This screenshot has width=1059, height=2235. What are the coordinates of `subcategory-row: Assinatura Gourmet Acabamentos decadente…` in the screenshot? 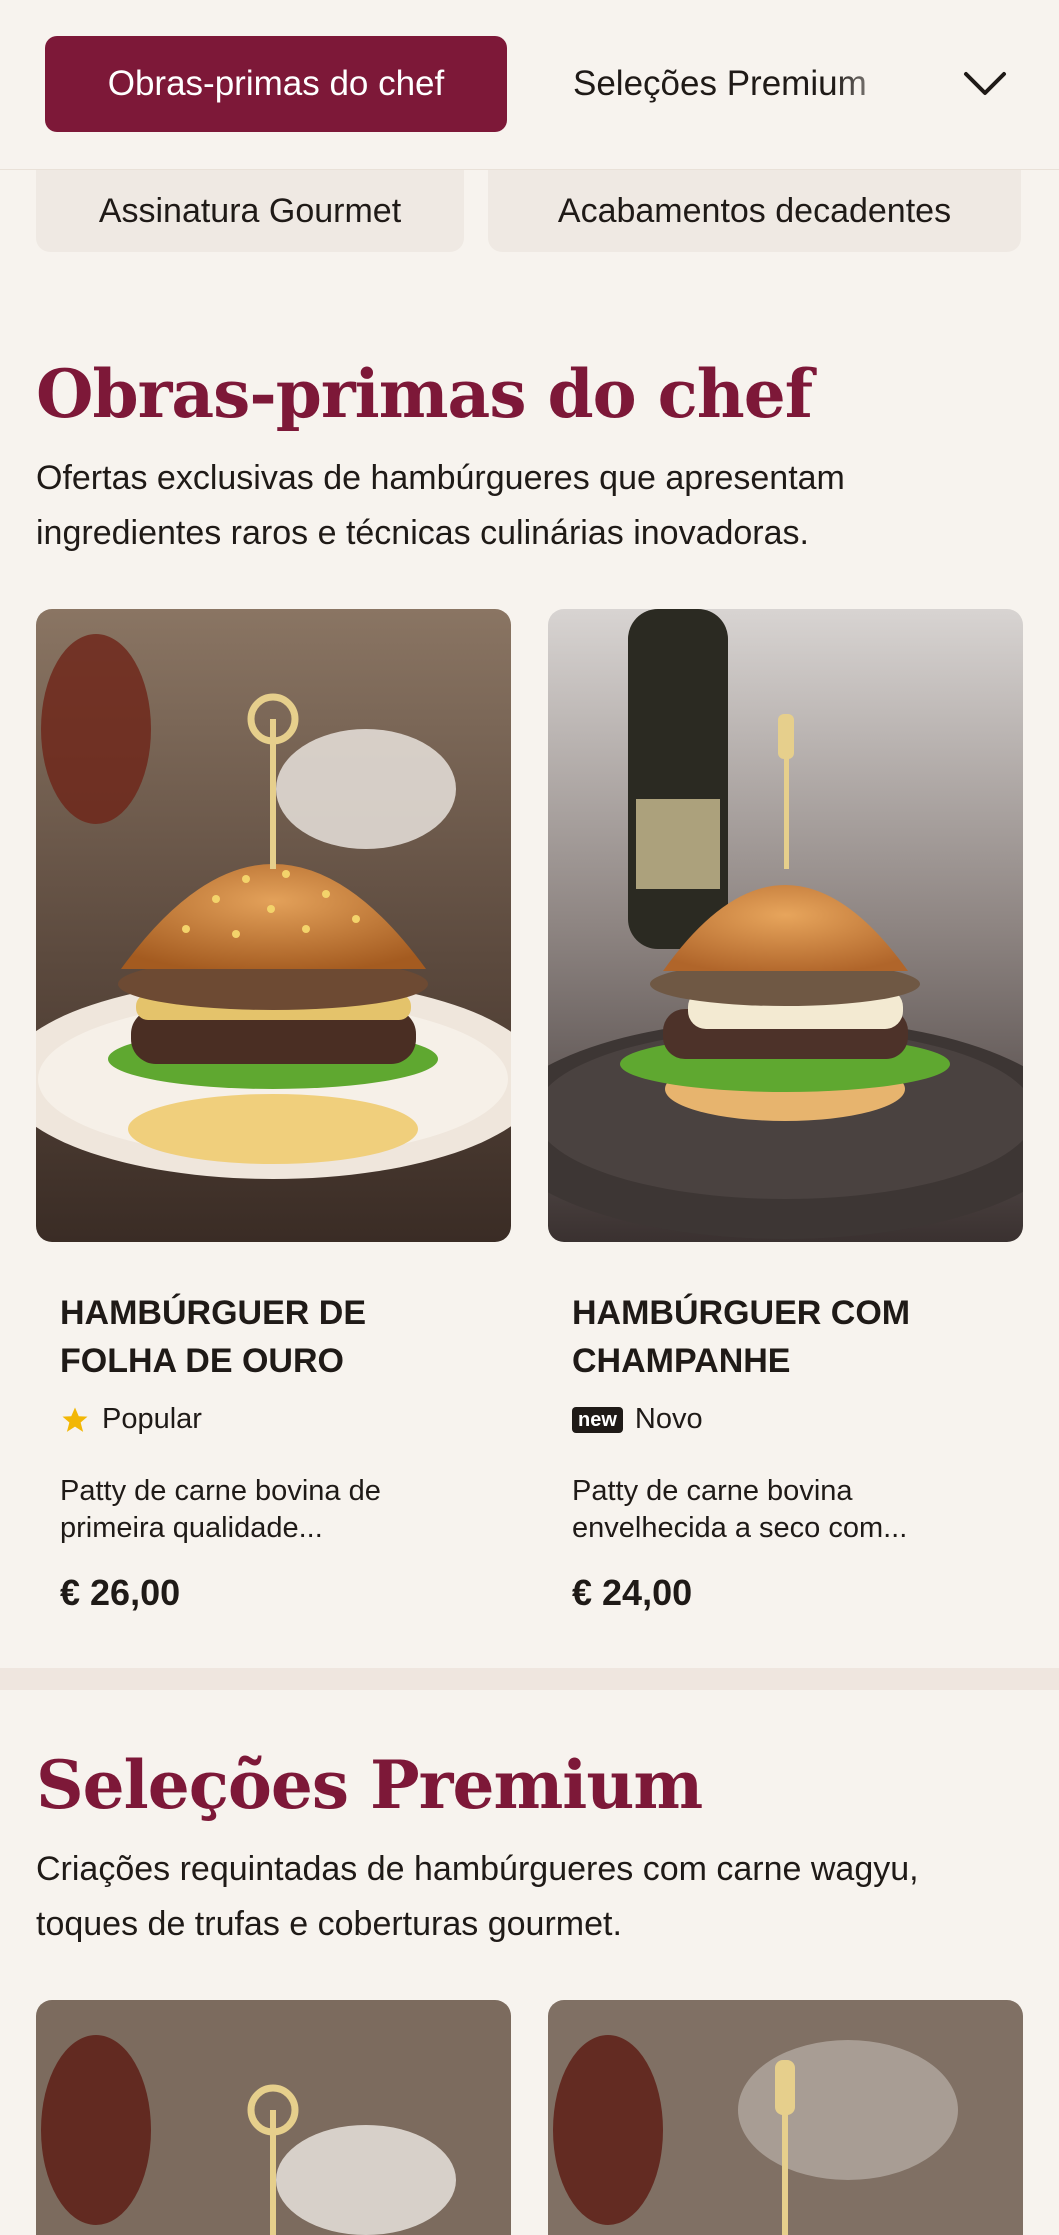 It's located at (529, 211).